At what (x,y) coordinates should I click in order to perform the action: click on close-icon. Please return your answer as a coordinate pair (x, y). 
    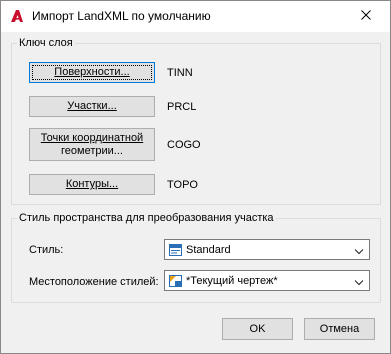
    Looking at the image, I should click on (366, 16).